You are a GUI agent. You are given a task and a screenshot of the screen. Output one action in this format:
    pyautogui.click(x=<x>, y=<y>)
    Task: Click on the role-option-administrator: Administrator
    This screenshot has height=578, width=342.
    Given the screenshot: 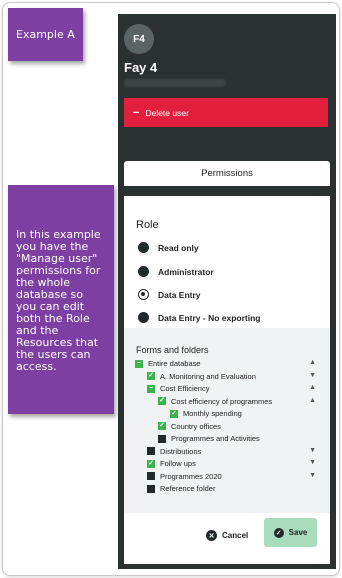 What is the action you would take?
    pyautogui.click(x=176, y=271)
    